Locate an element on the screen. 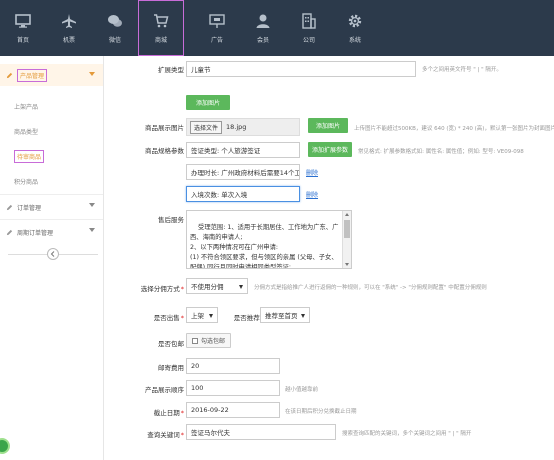  billboard-icon is located at coordinates (217, 21).